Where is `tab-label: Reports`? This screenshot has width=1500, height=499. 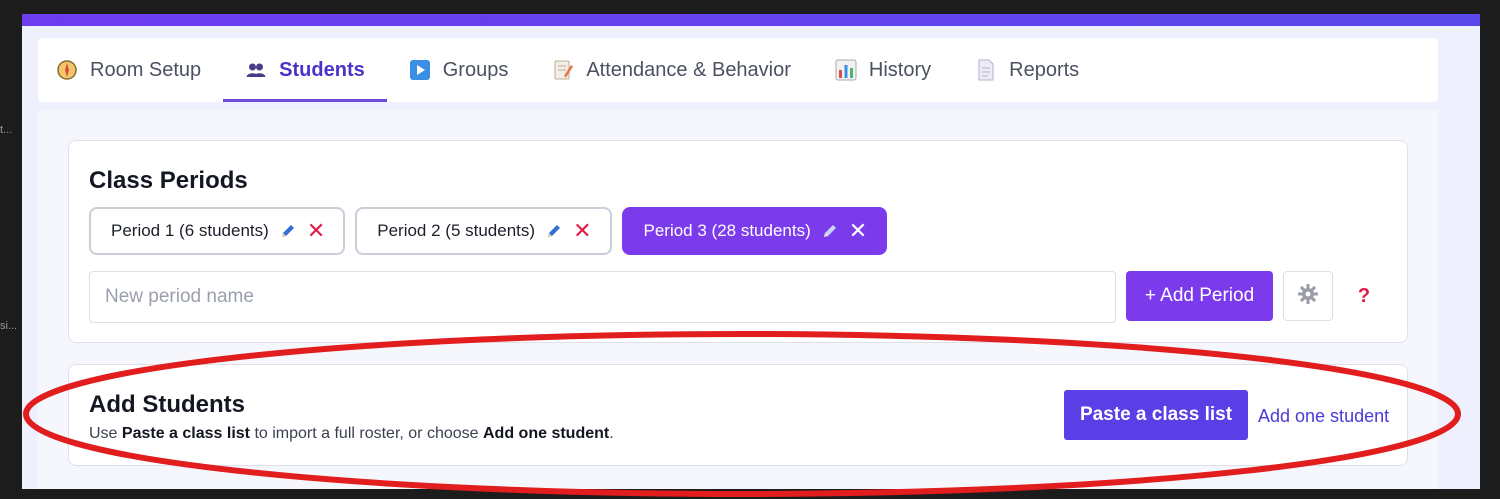 tab-label: Reports is located at coordinates (1044, 69).